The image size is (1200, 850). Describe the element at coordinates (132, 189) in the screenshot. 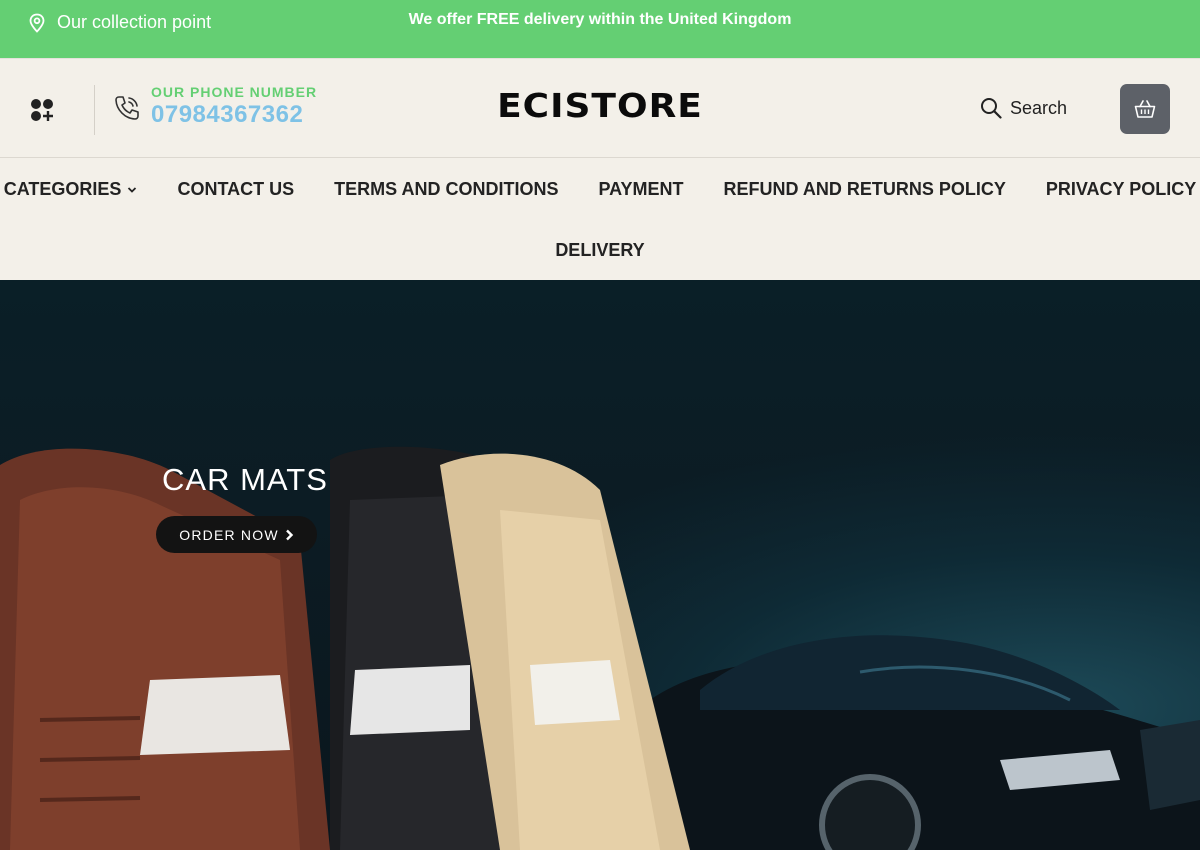

I see `chevron-down-icon` at that location.